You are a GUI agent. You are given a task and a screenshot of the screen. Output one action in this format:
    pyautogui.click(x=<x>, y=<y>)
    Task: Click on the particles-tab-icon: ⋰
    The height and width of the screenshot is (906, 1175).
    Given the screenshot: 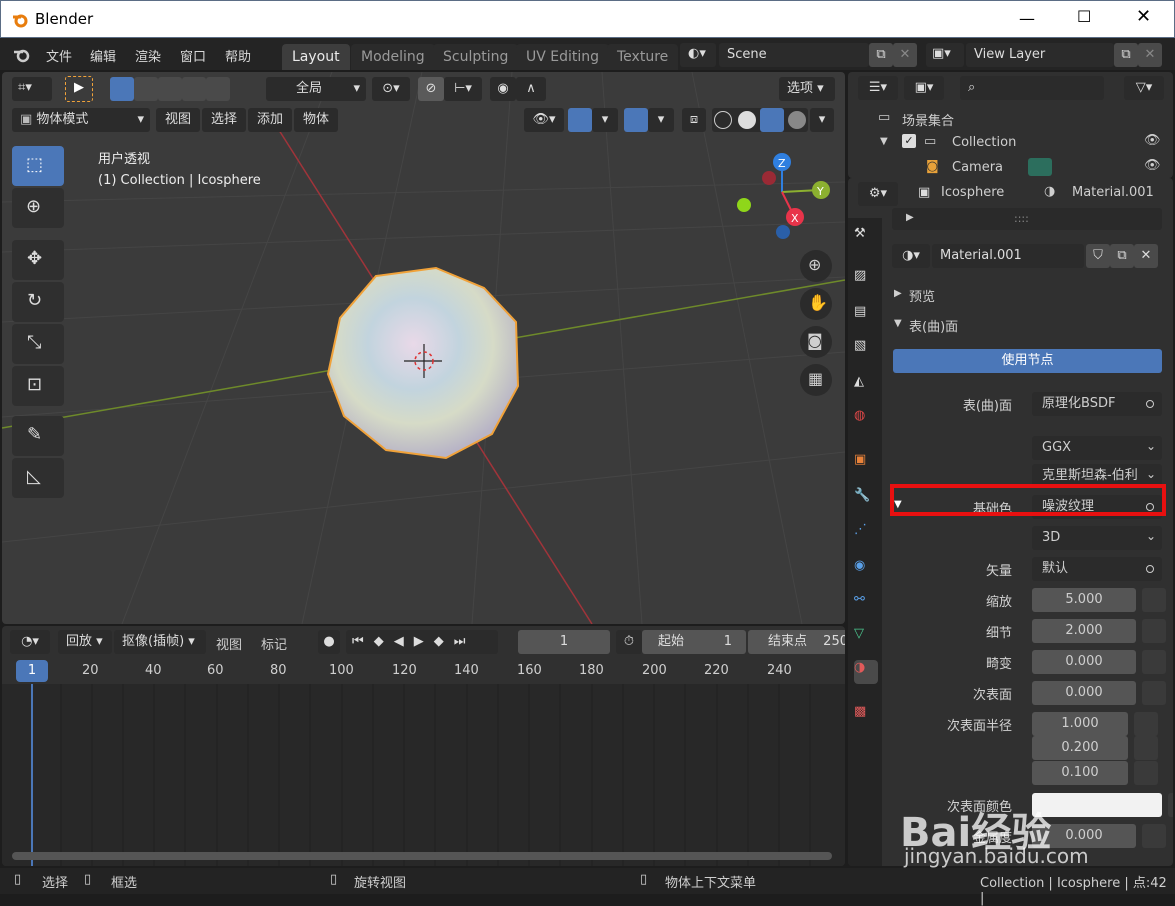 What is the action you would take?
    pyautogui.click(x=866, y=534)
    